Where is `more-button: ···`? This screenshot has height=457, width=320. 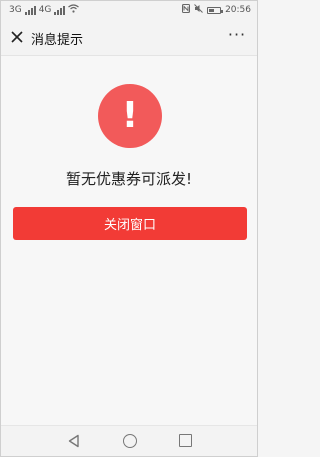 more-button: ··· is located at coordinates (237, 37).